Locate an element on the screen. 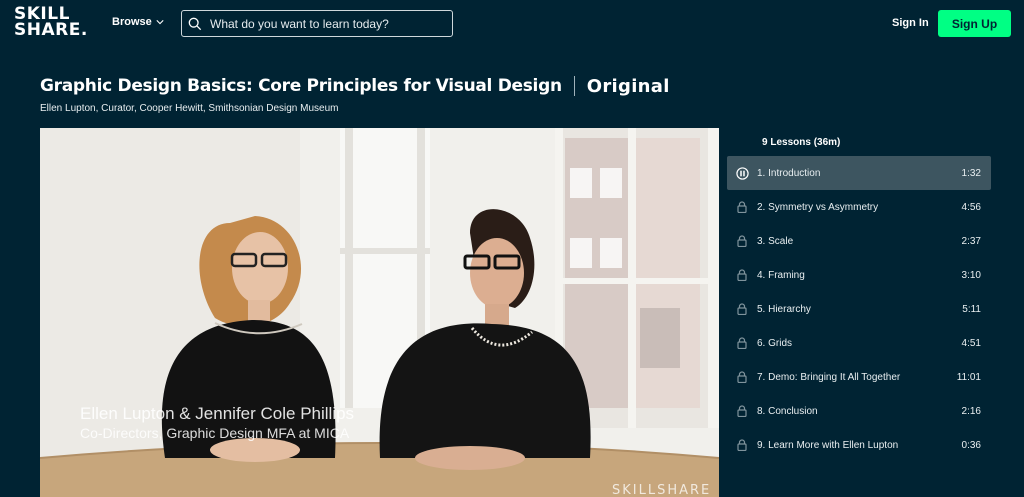 The height and width of the screenshot is (497, 1024). sign-up-button: Sign Up is located at coordinates (974, 23).